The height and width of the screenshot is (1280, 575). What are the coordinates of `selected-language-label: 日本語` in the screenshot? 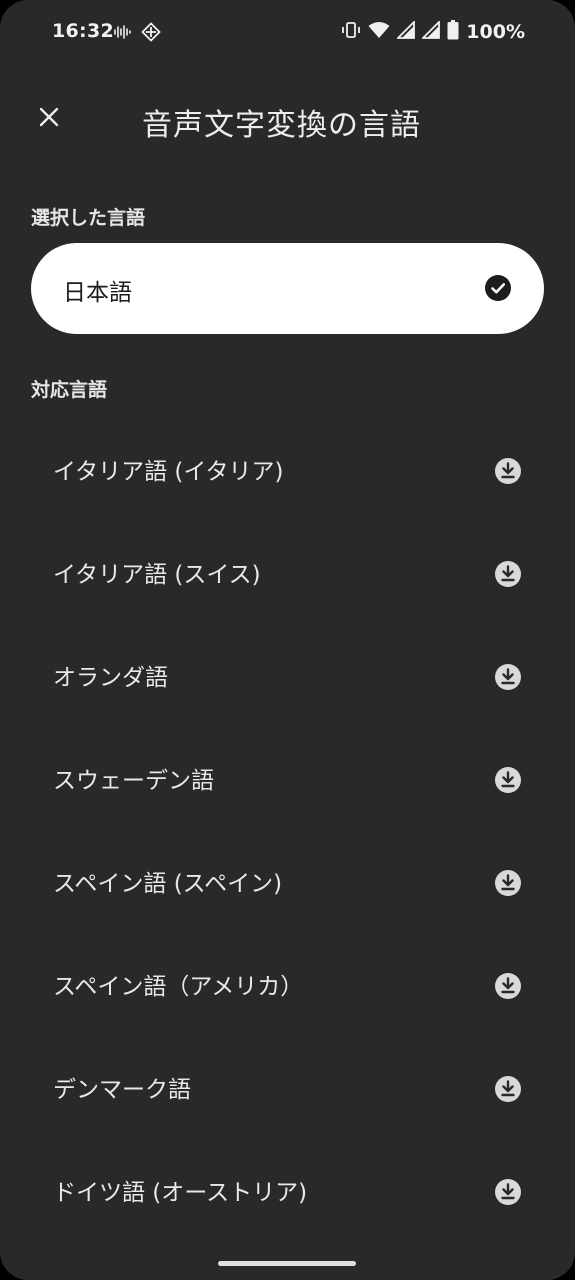 It's located at (97, 293).